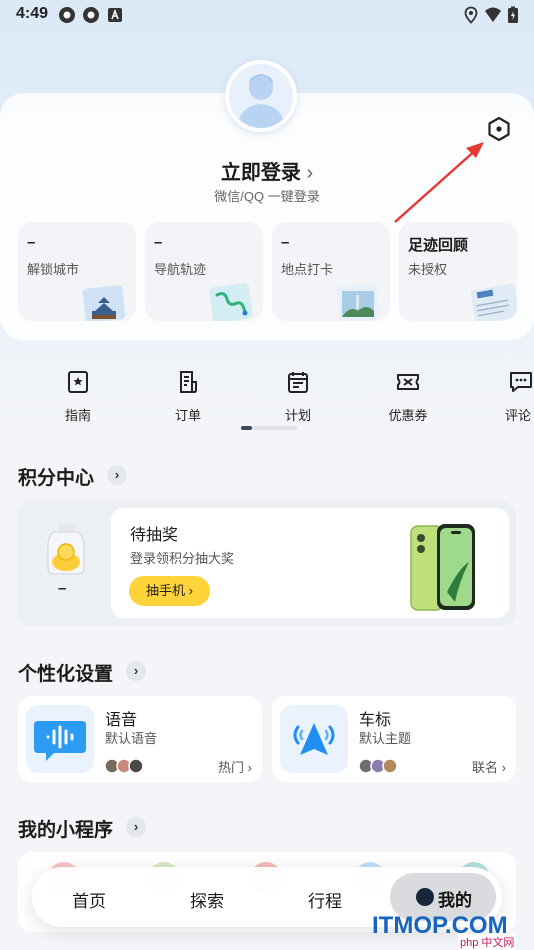 The height and width of the screenshot is (950, 534). Describe the element at coordinates (375, 720) in the screenshot. I see `car-marker-title: 车标` at that location.